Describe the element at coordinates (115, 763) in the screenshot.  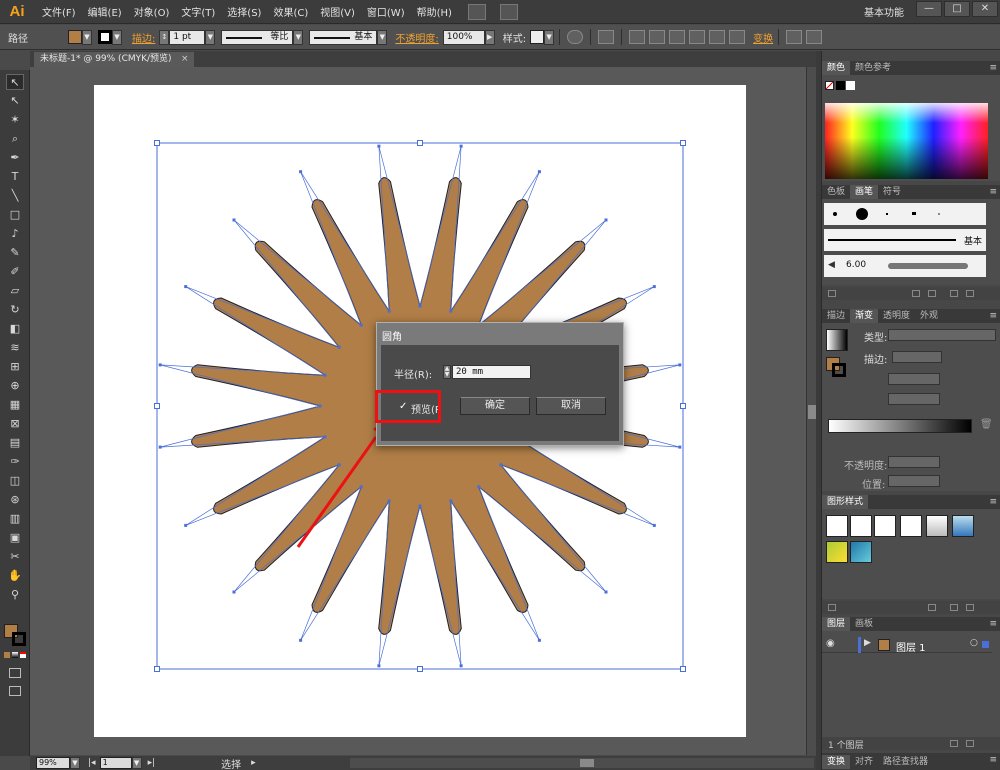
I see `artboard-number-field: 1` at that location.